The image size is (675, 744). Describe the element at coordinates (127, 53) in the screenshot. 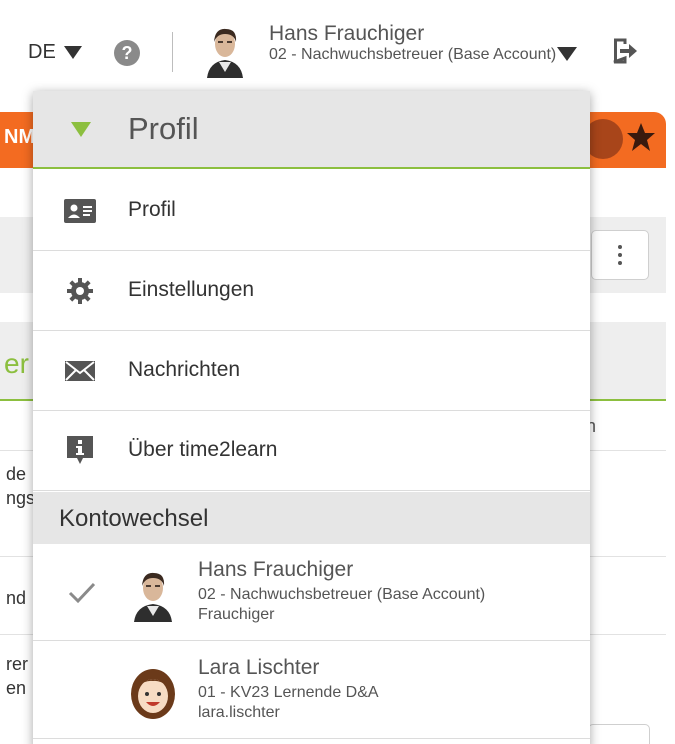

I see `help-icon: ?` at that location.